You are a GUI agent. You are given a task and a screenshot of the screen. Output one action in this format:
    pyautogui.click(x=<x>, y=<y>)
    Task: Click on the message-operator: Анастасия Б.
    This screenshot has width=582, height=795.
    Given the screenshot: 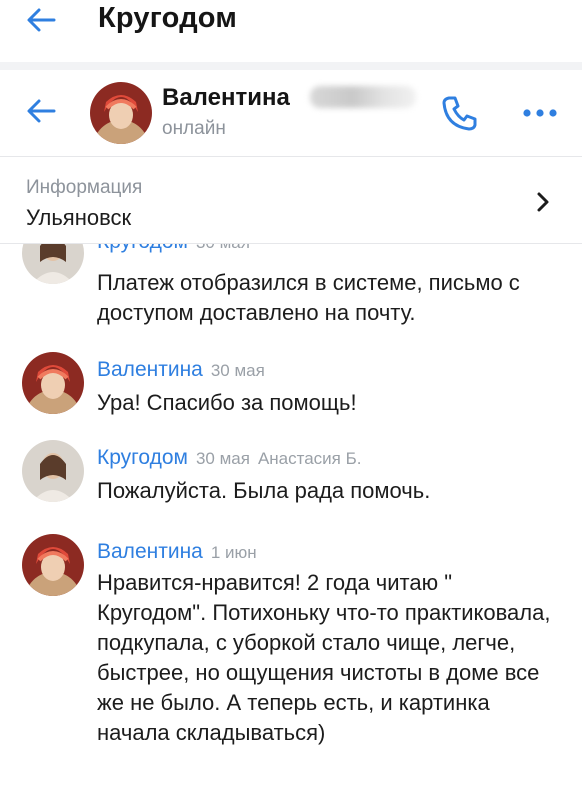 What is the action you would take?
    pyautogui.click(x=309, y=458)
    